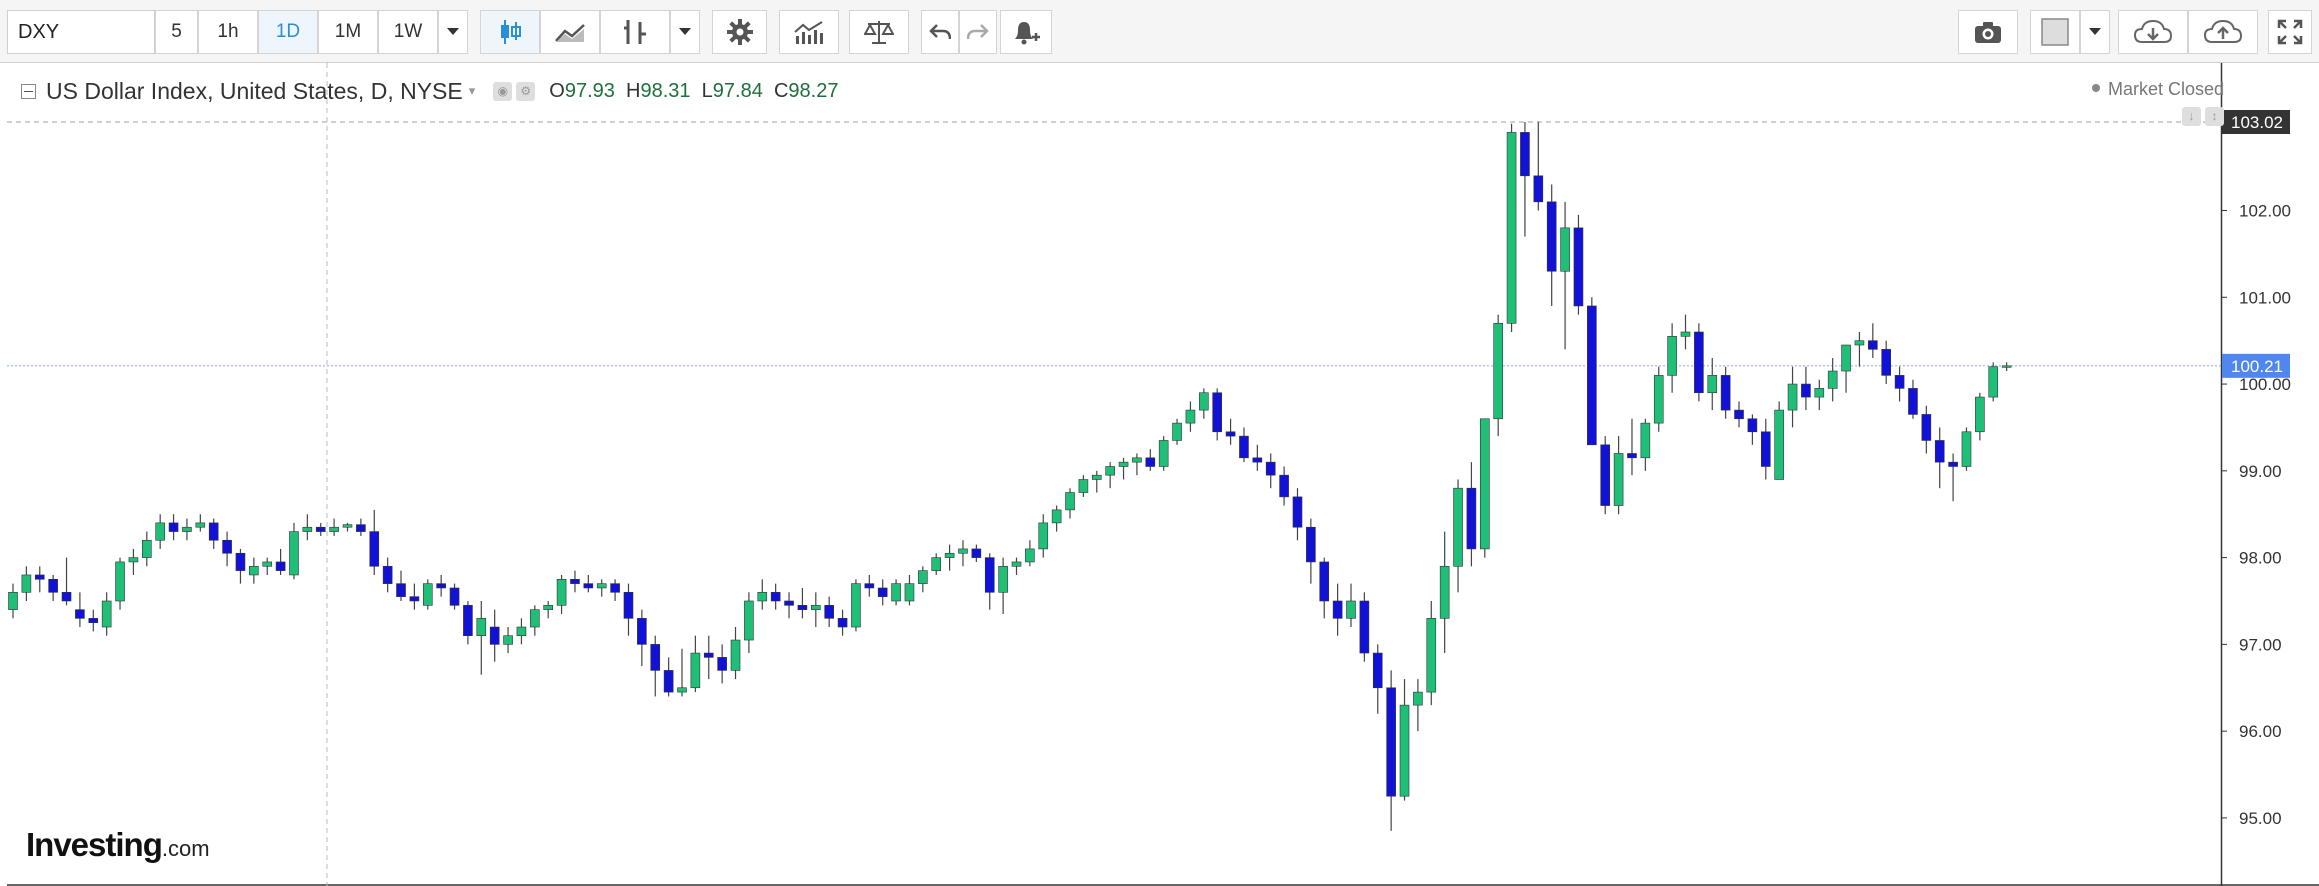 The width and height of the screenshot is (2319, 886). I want to click on background-color-dropdown-button, so click(2095, 32).